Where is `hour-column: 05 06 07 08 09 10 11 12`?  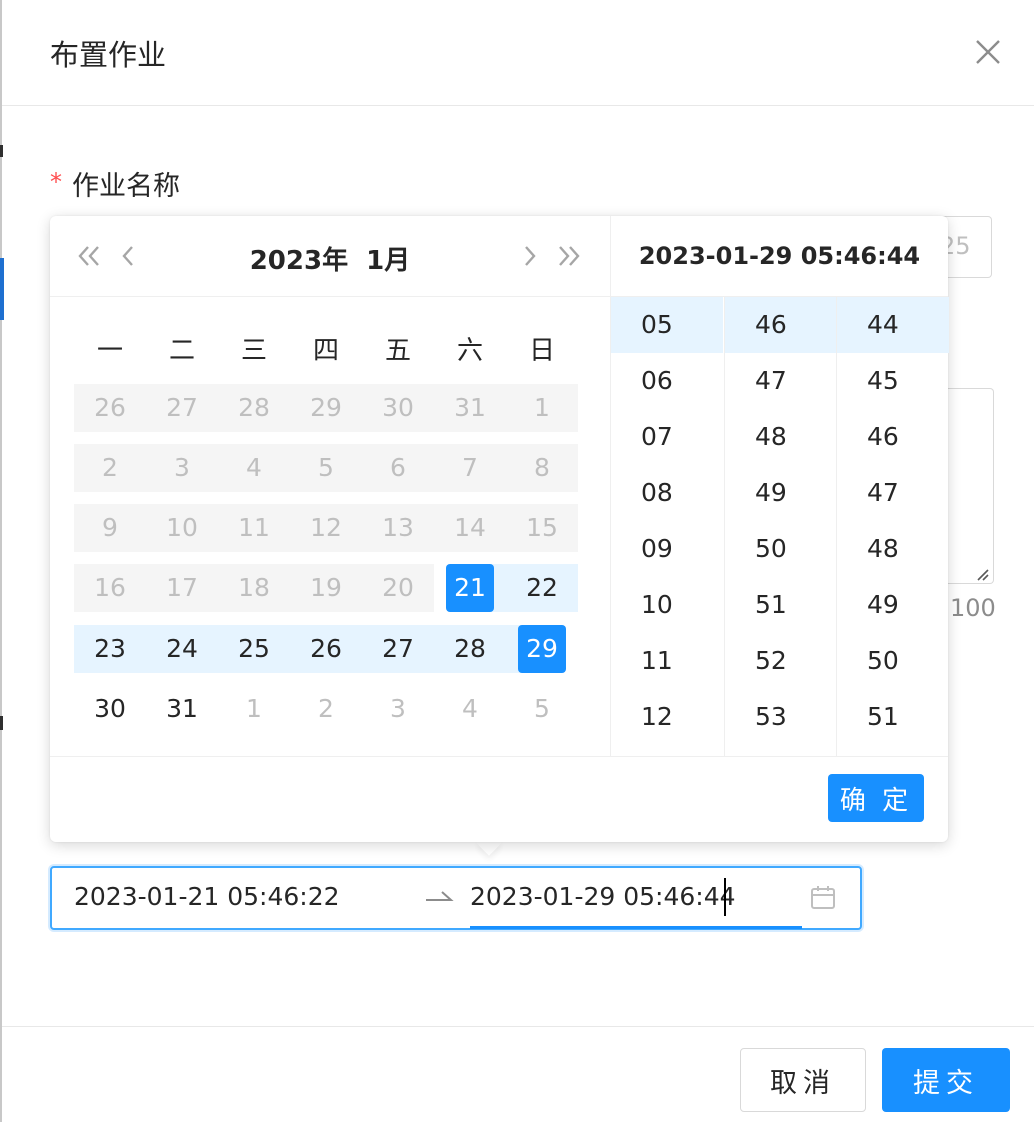
hour-column: 05 06 07 08 09 10 11 12 is located at coordinates (667, 526).